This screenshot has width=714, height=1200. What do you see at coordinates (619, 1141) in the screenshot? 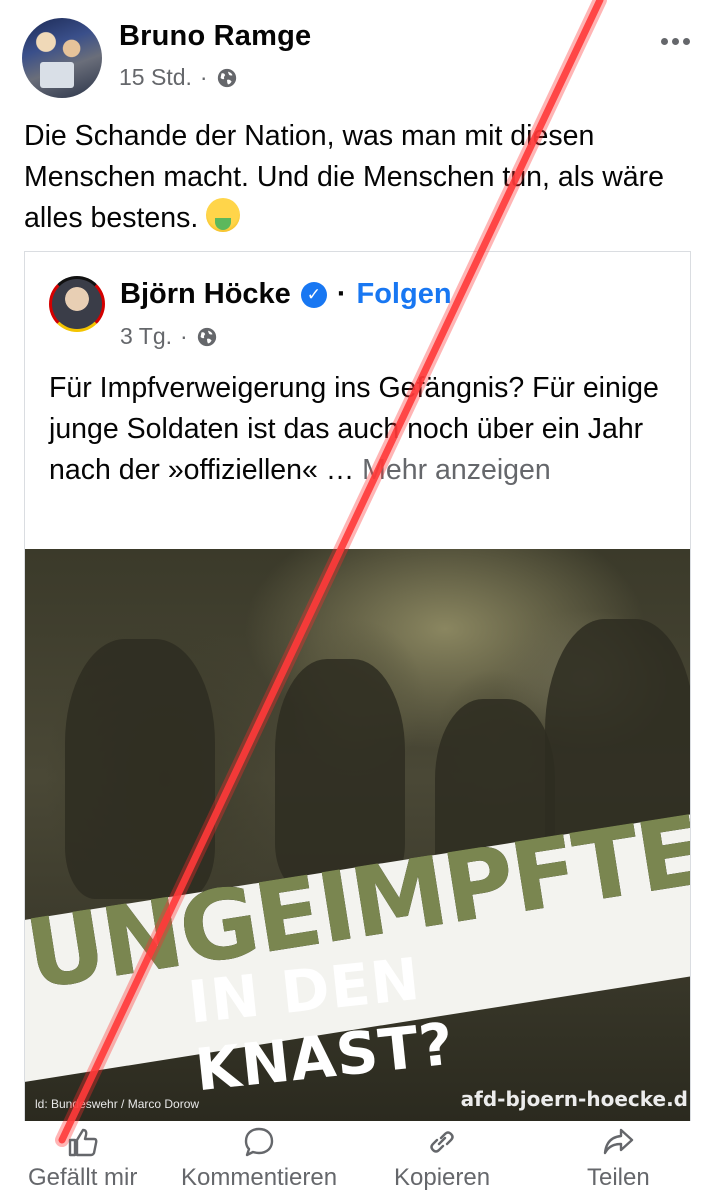
I see `share-icon` at bounding box center [619, 1141].